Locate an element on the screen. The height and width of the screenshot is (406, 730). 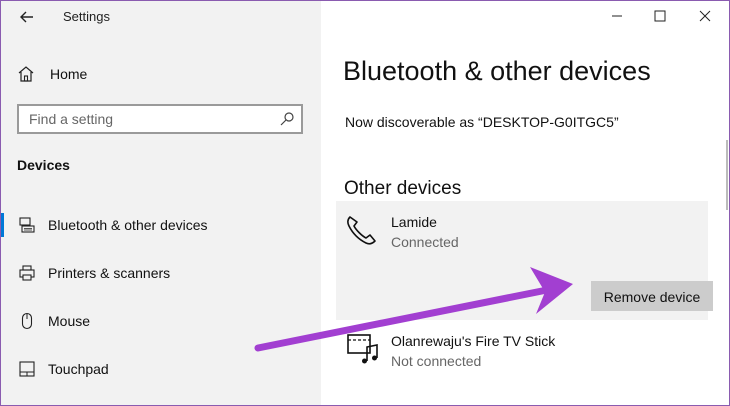
sidebar-item-bluetooth: Bluetooth & other devices is located at coordinates (160, 225).